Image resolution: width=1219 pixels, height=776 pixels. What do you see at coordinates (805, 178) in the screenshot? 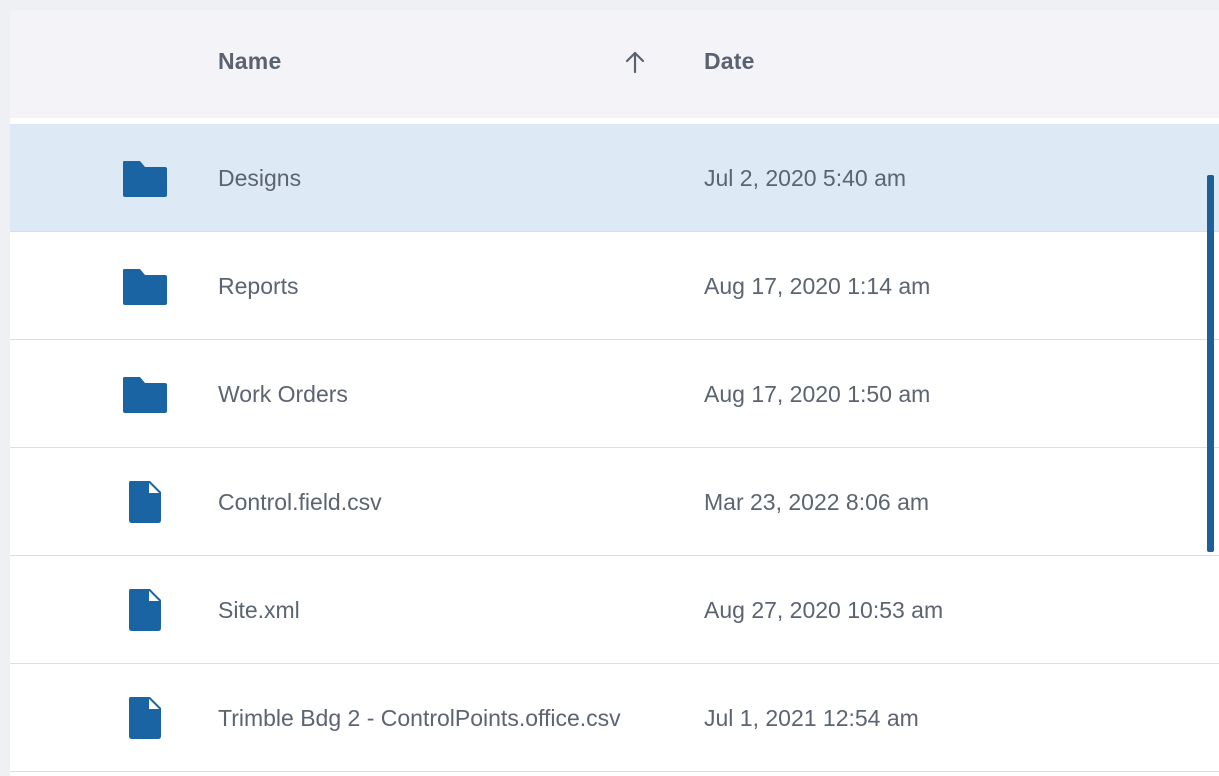
I see `file-date: Jul 2, 2020 5:40 am` at bounding box center [805, 178].